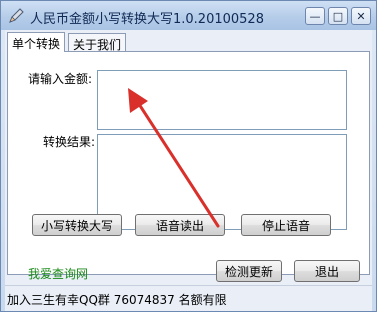 The height and width of the screenshot is (312, 377). What do you see at coordinates (249, 271) in the screenshot?
I see `check-update-button: 检测更新` at bounding box center [249, 271].